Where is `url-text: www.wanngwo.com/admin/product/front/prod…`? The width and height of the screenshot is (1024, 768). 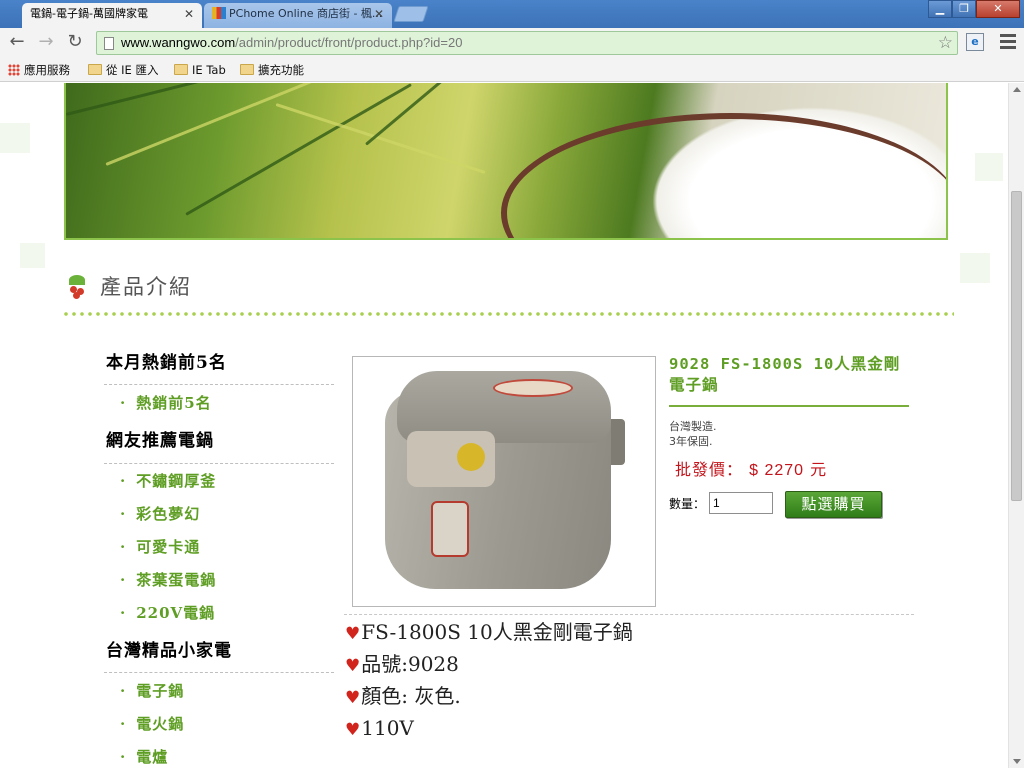
url-text: www.wanngwo.com/admin/product/front/prod… is located at coordinates (291, 43).